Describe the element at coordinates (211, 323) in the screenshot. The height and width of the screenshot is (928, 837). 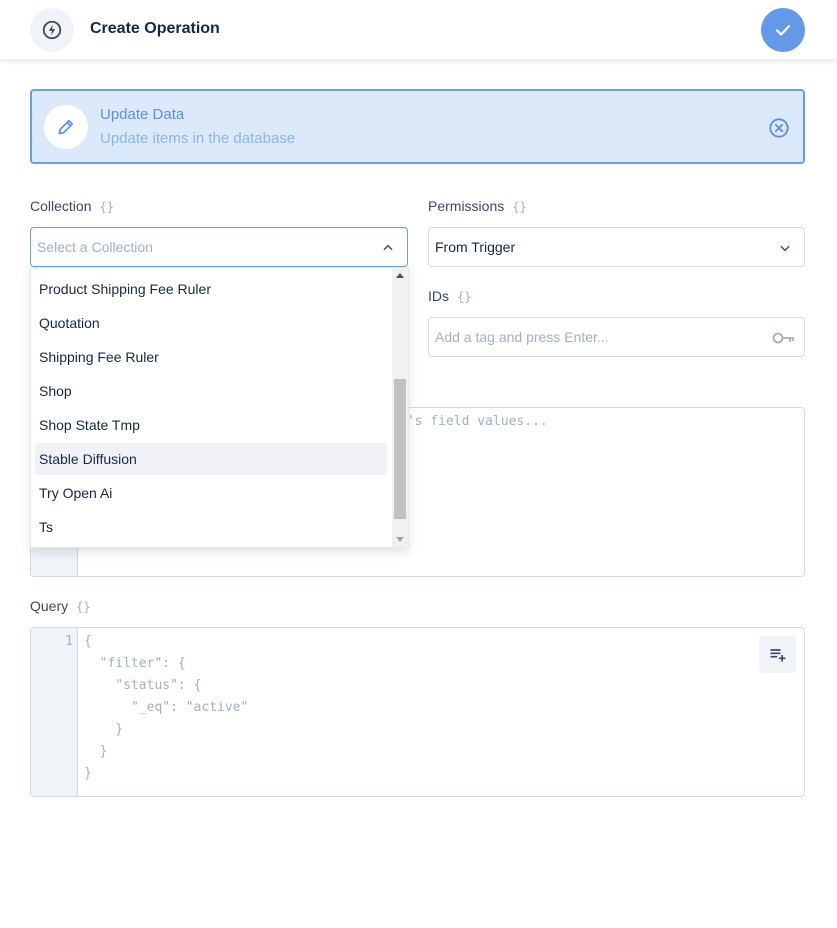
I see `collection-option: Quotation` at that location.